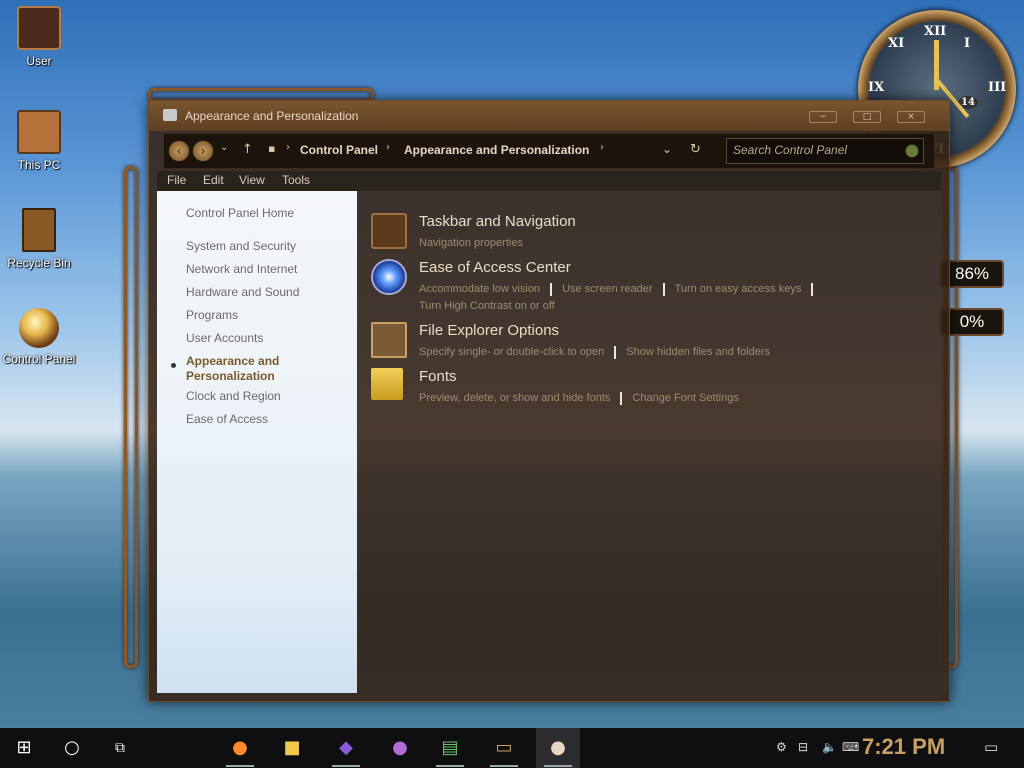  Describe the element at coordinates (179, 151) in the screenshot. I see `back-button: ‹` at that location.